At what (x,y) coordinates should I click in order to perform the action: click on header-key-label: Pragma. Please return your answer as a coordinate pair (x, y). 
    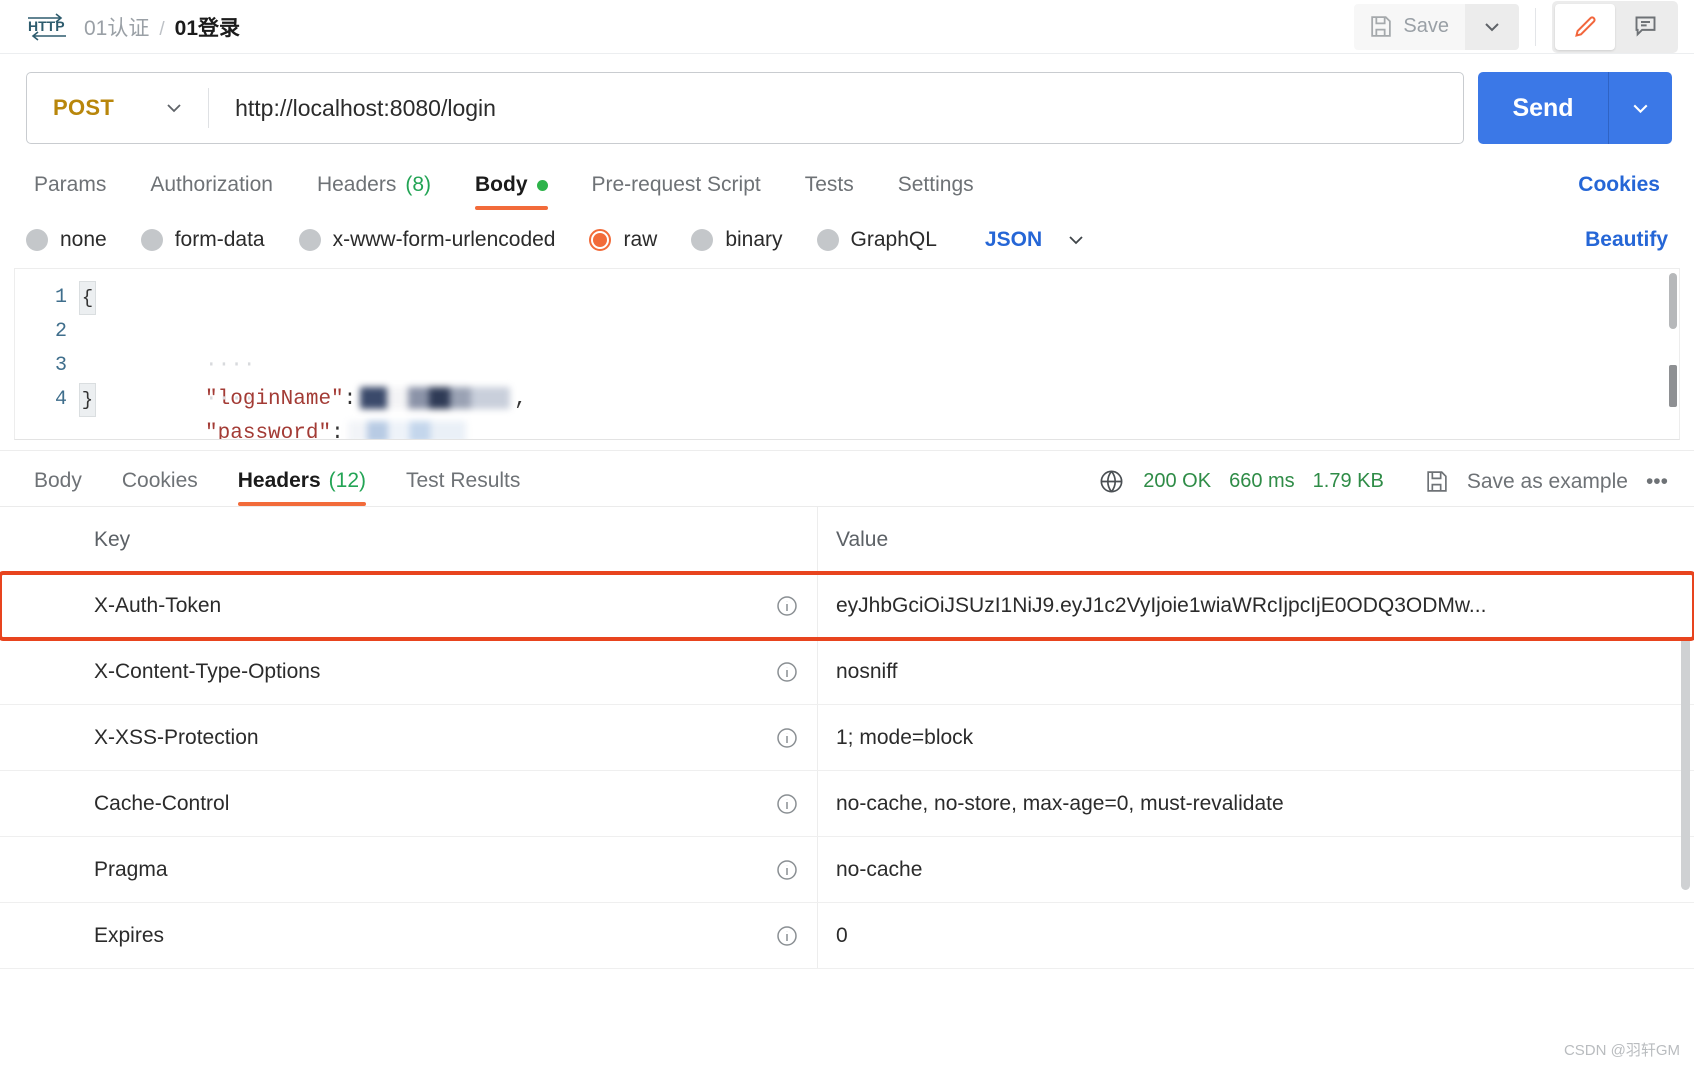
    Looking at the image, I should click on (131, 869).